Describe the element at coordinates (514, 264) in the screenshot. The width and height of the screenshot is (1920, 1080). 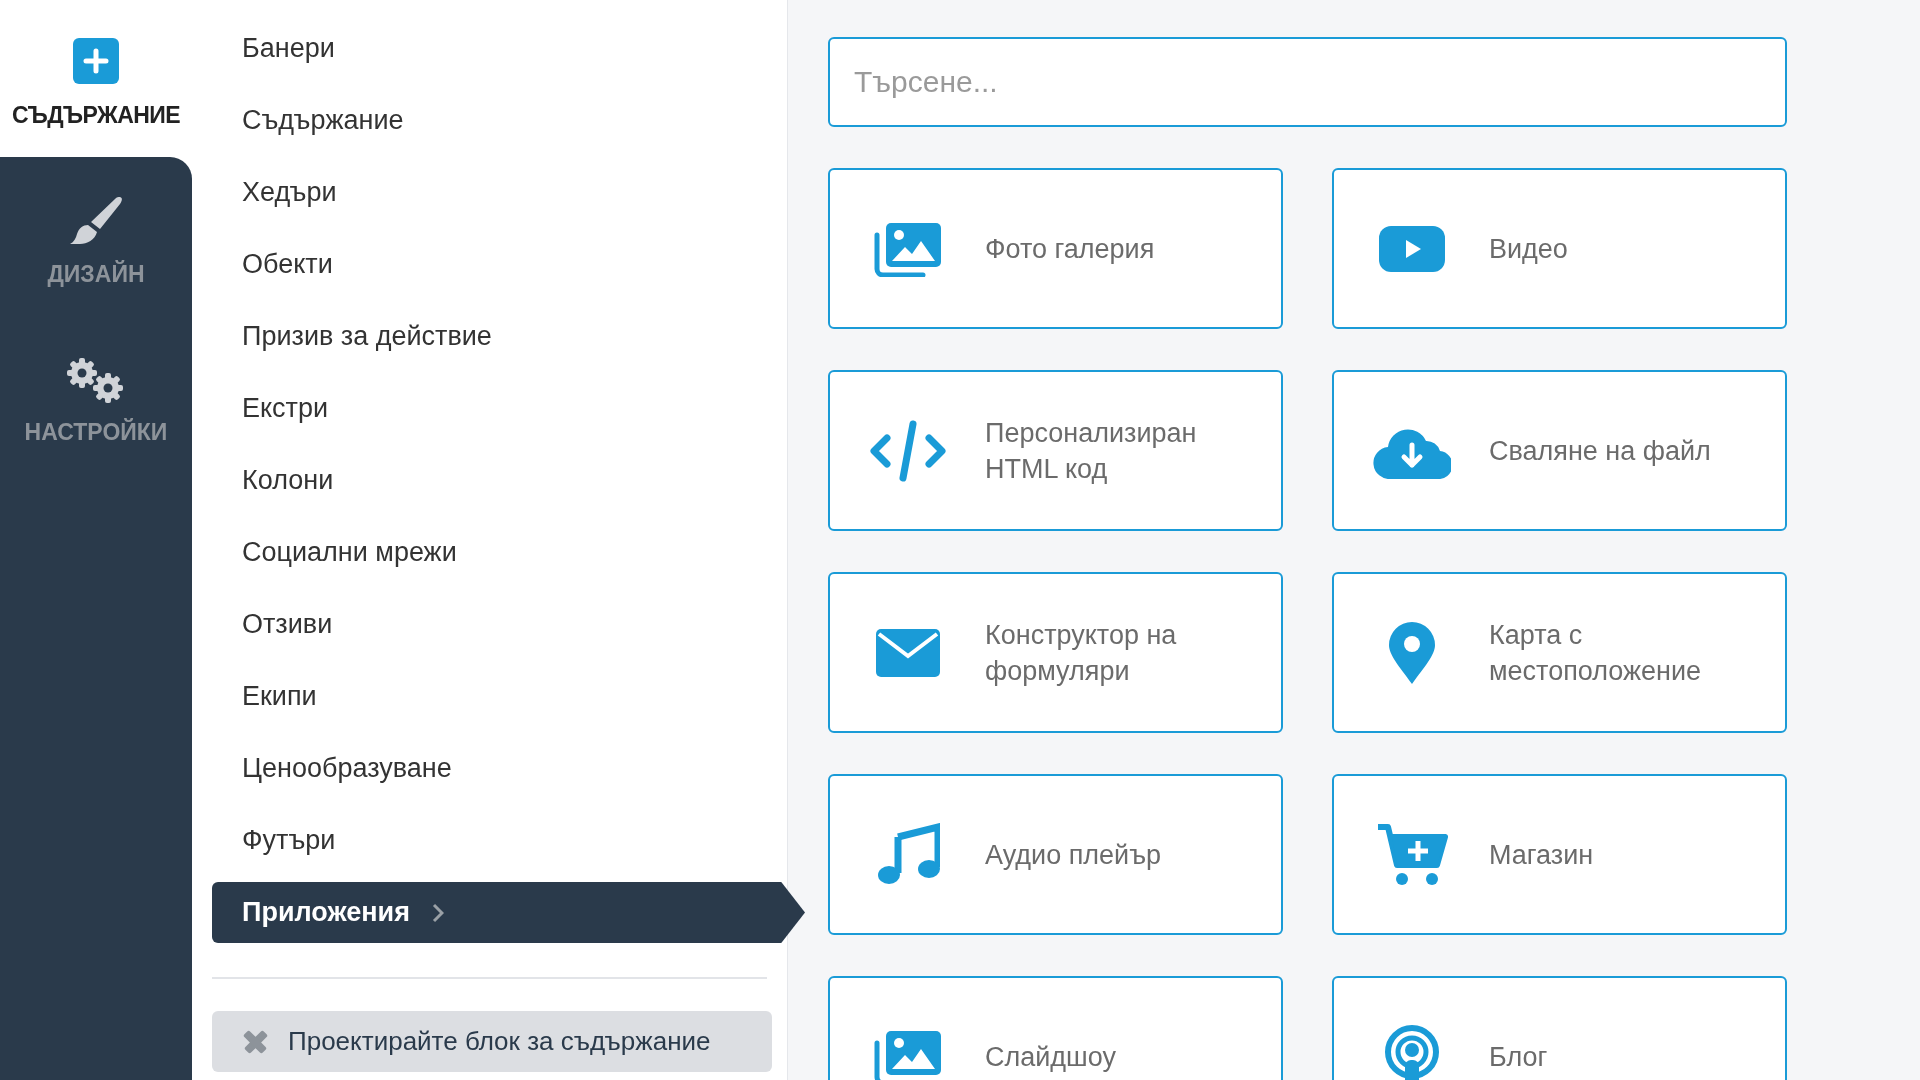
I see `menu-item: Обекти` at that location.